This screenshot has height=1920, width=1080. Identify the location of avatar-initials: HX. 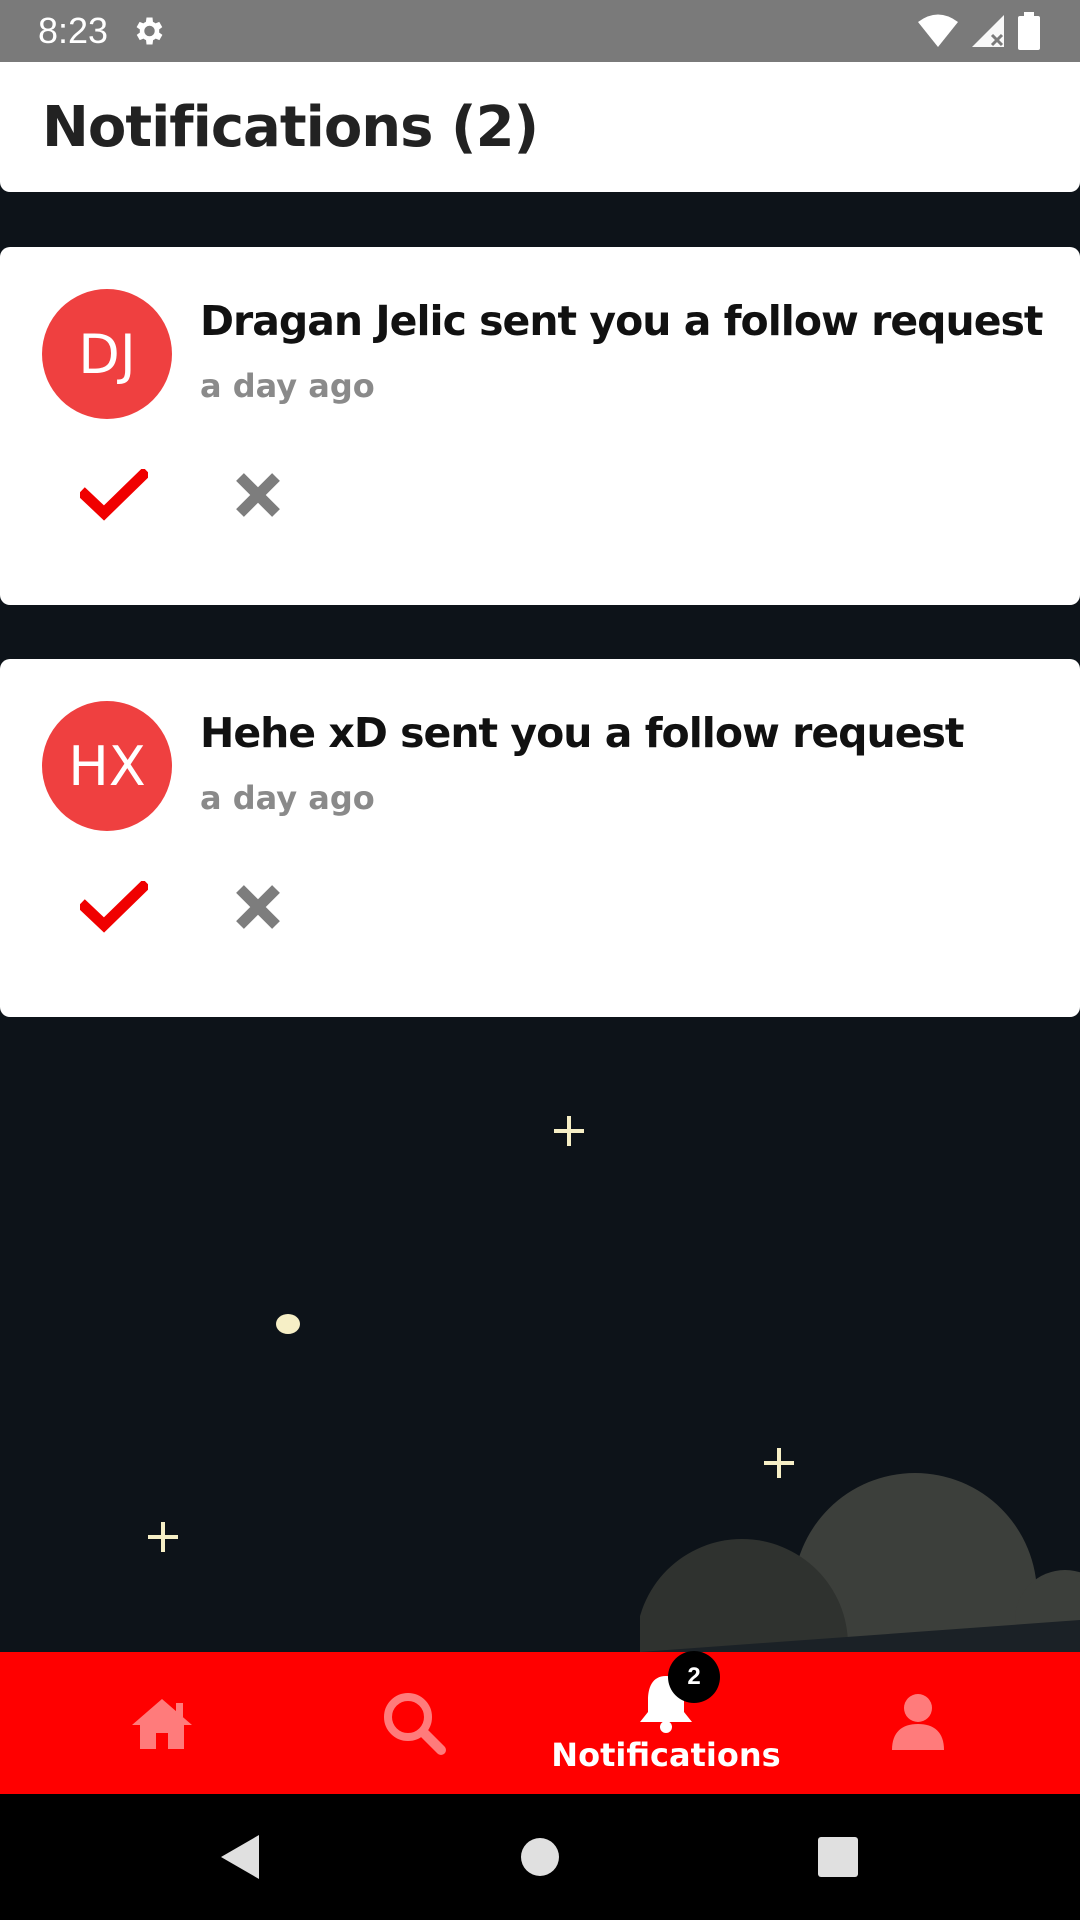
(107, 766).